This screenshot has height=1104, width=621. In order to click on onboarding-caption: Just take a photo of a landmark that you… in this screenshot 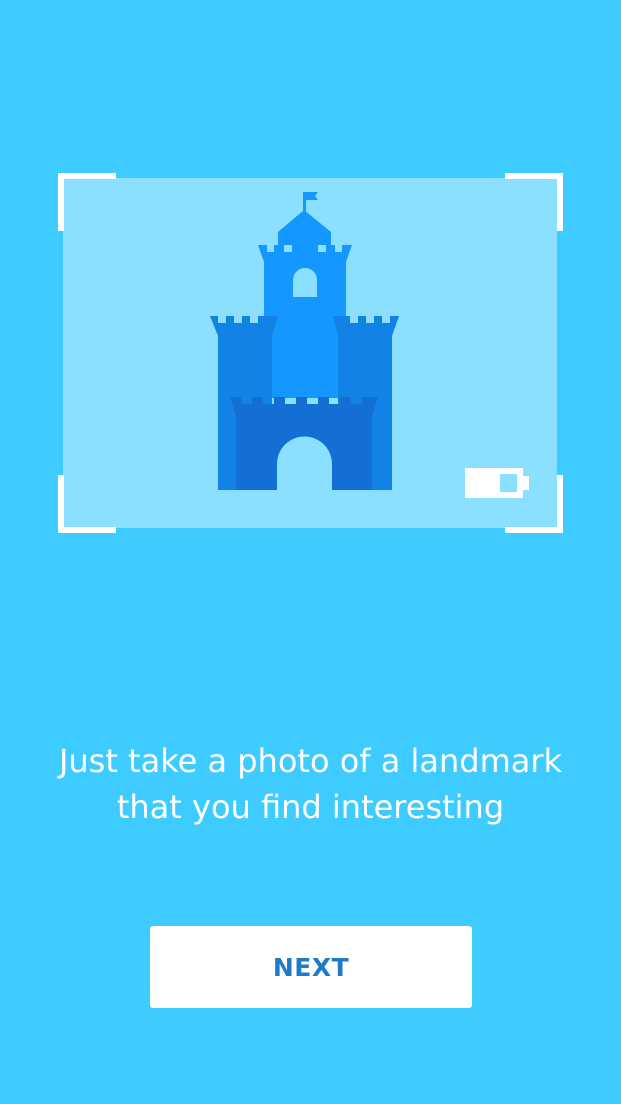, I will do `click(310, 784)`.